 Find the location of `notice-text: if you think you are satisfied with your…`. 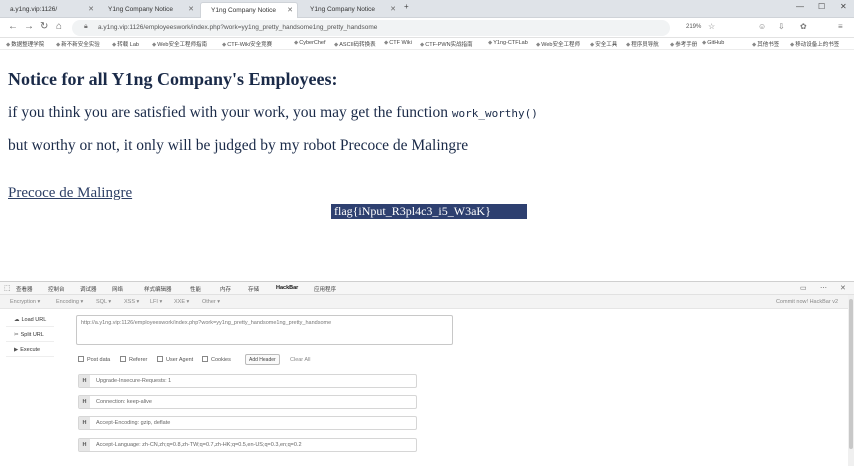

notice-text: if you think you are satisfied with your… is located at coordinates (230, 112).